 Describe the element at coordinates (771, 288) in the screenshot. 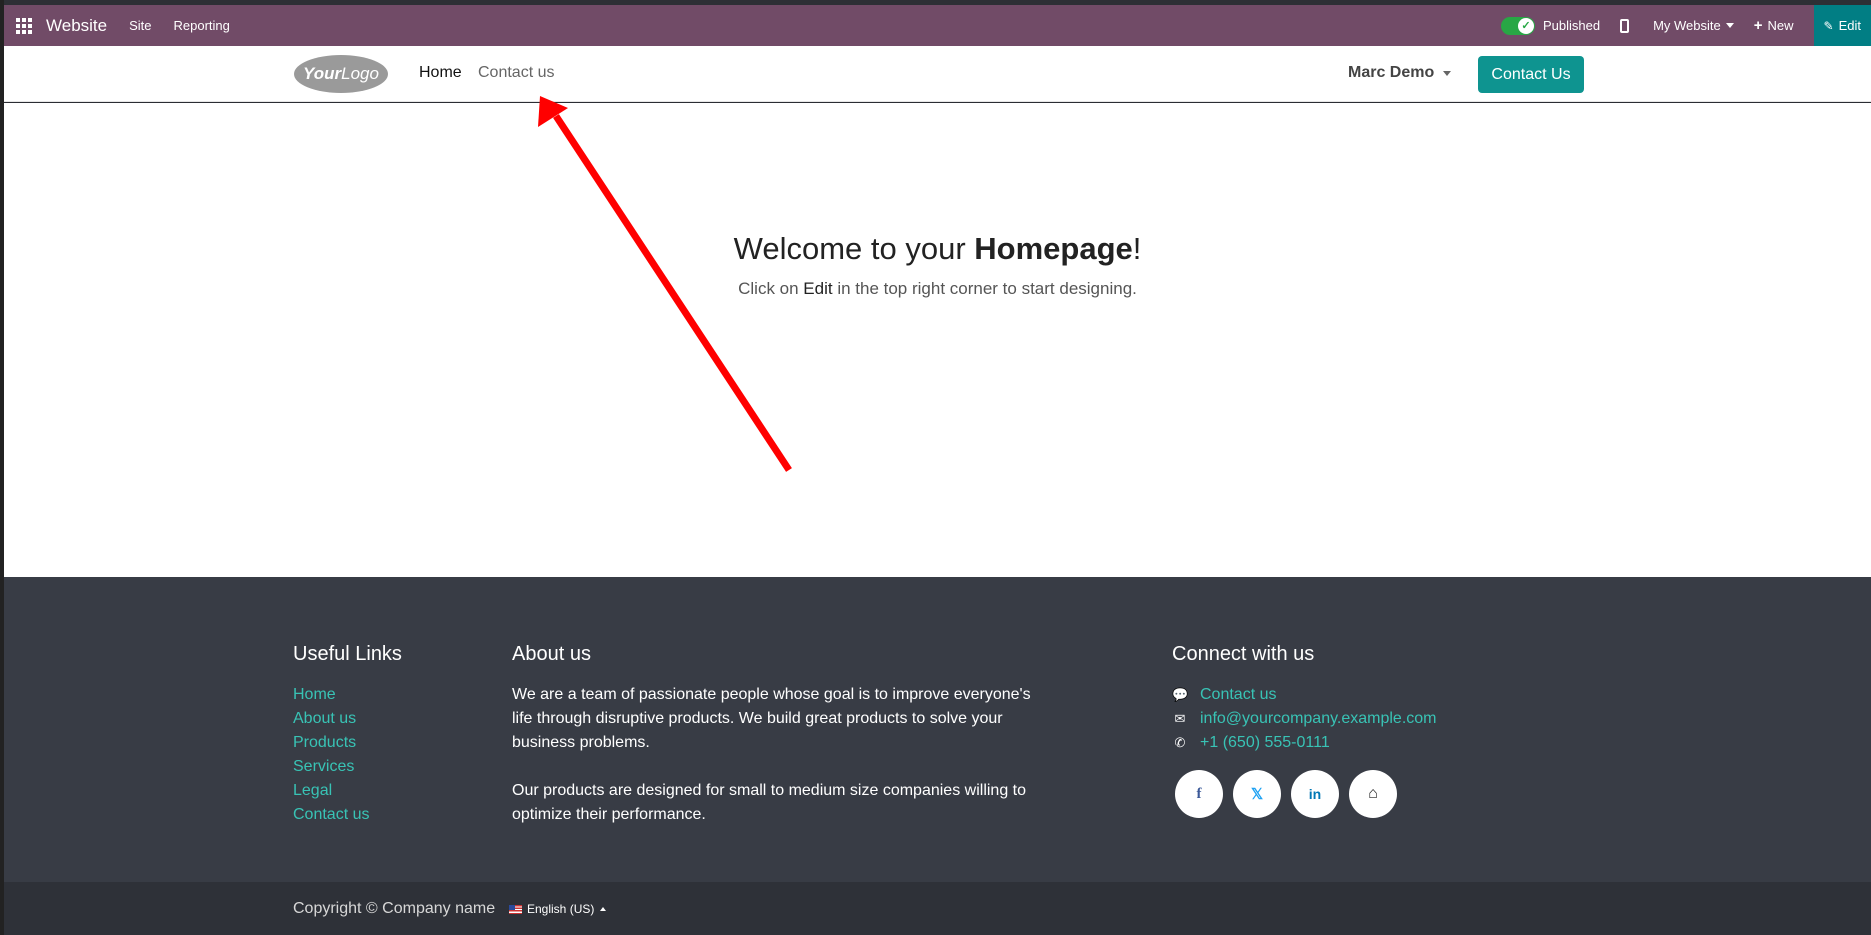

I see `hero-sub-prefix: Click on` at that location.